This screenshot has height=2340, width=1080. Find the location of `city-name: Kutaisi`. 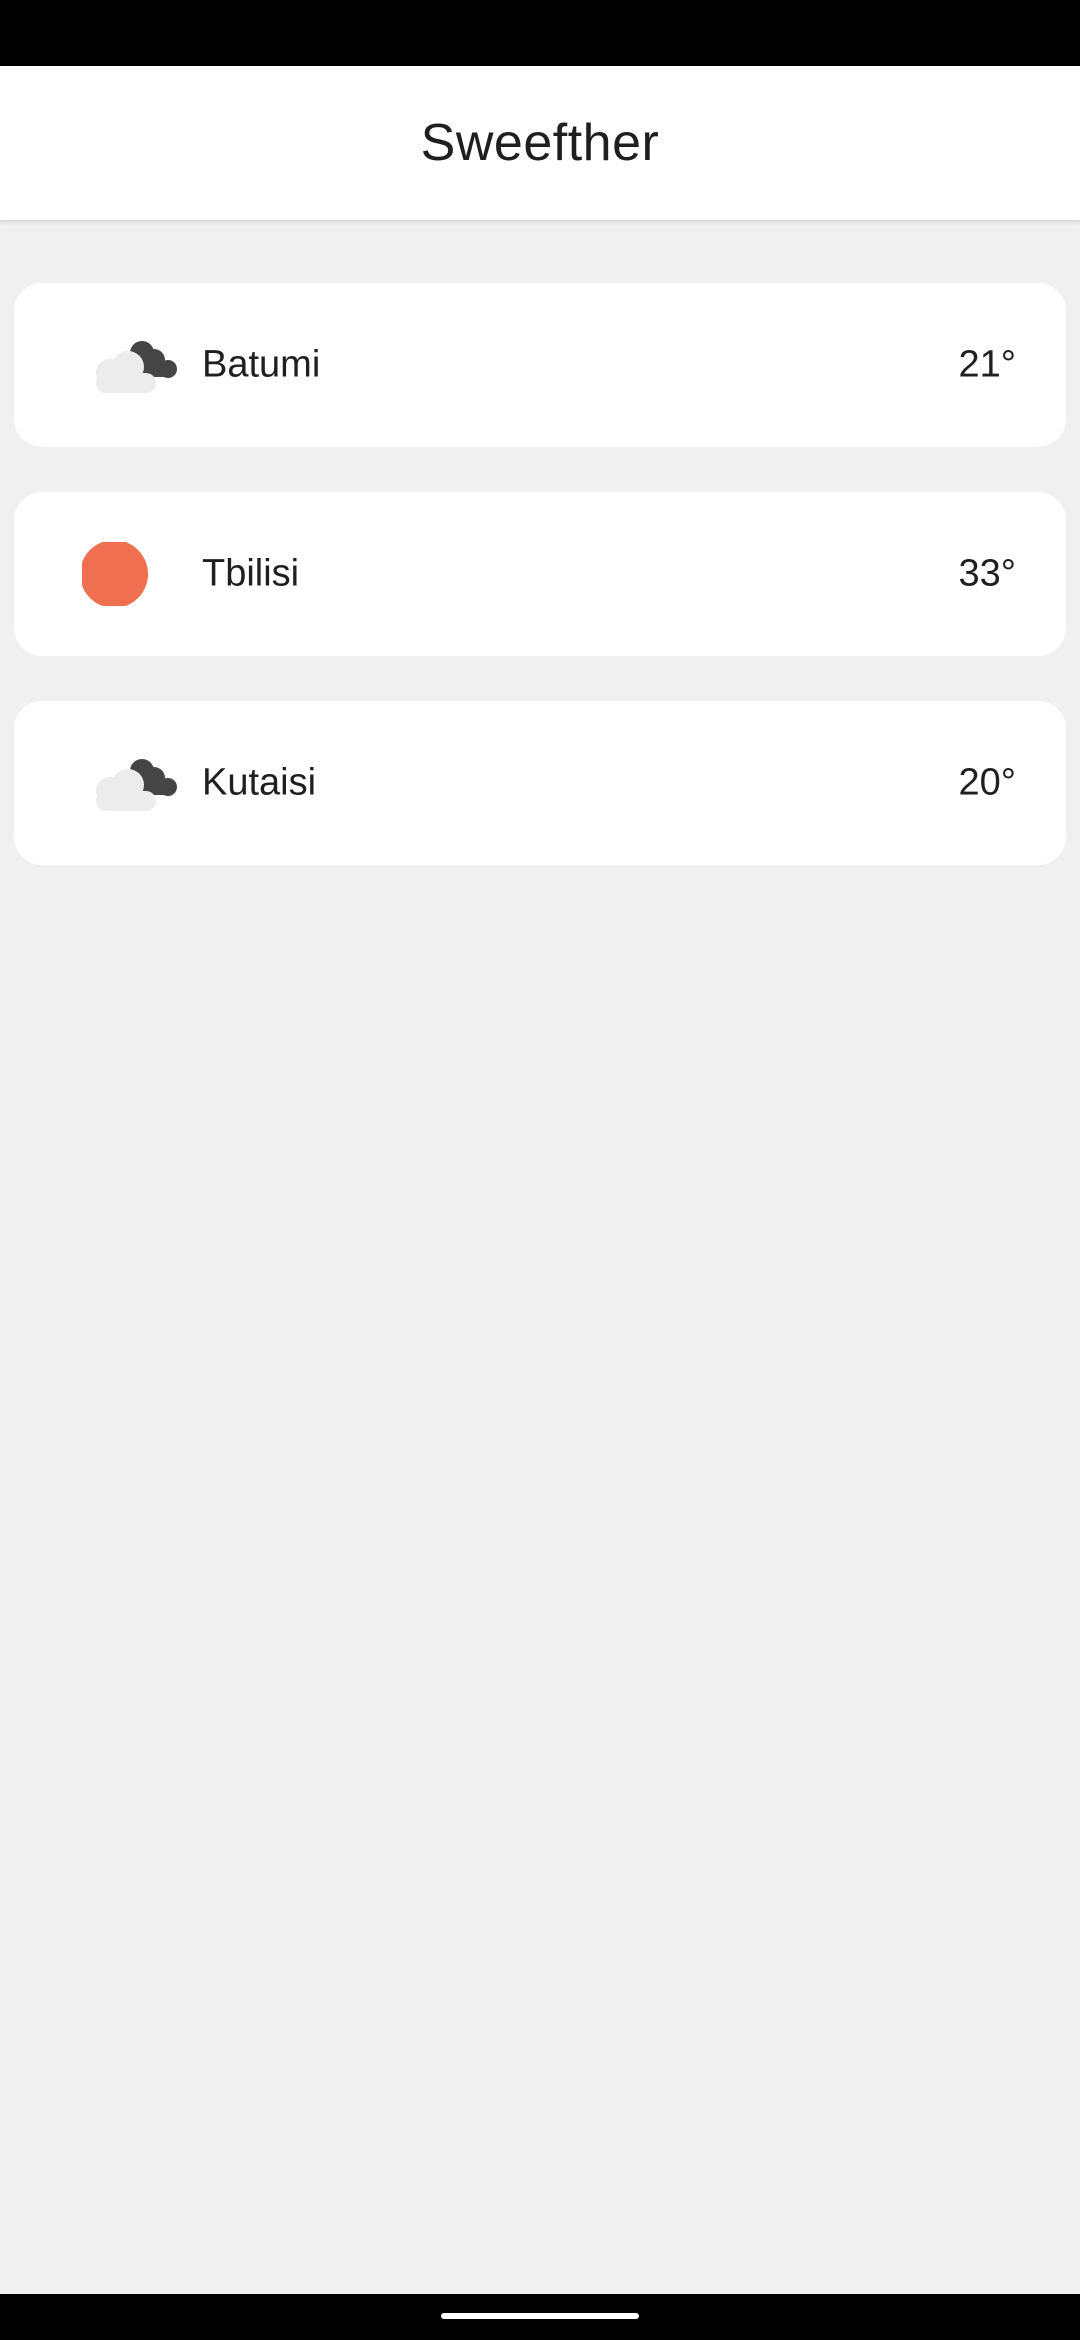

city-name: Kutaisi is located at coordinates (259, 782).